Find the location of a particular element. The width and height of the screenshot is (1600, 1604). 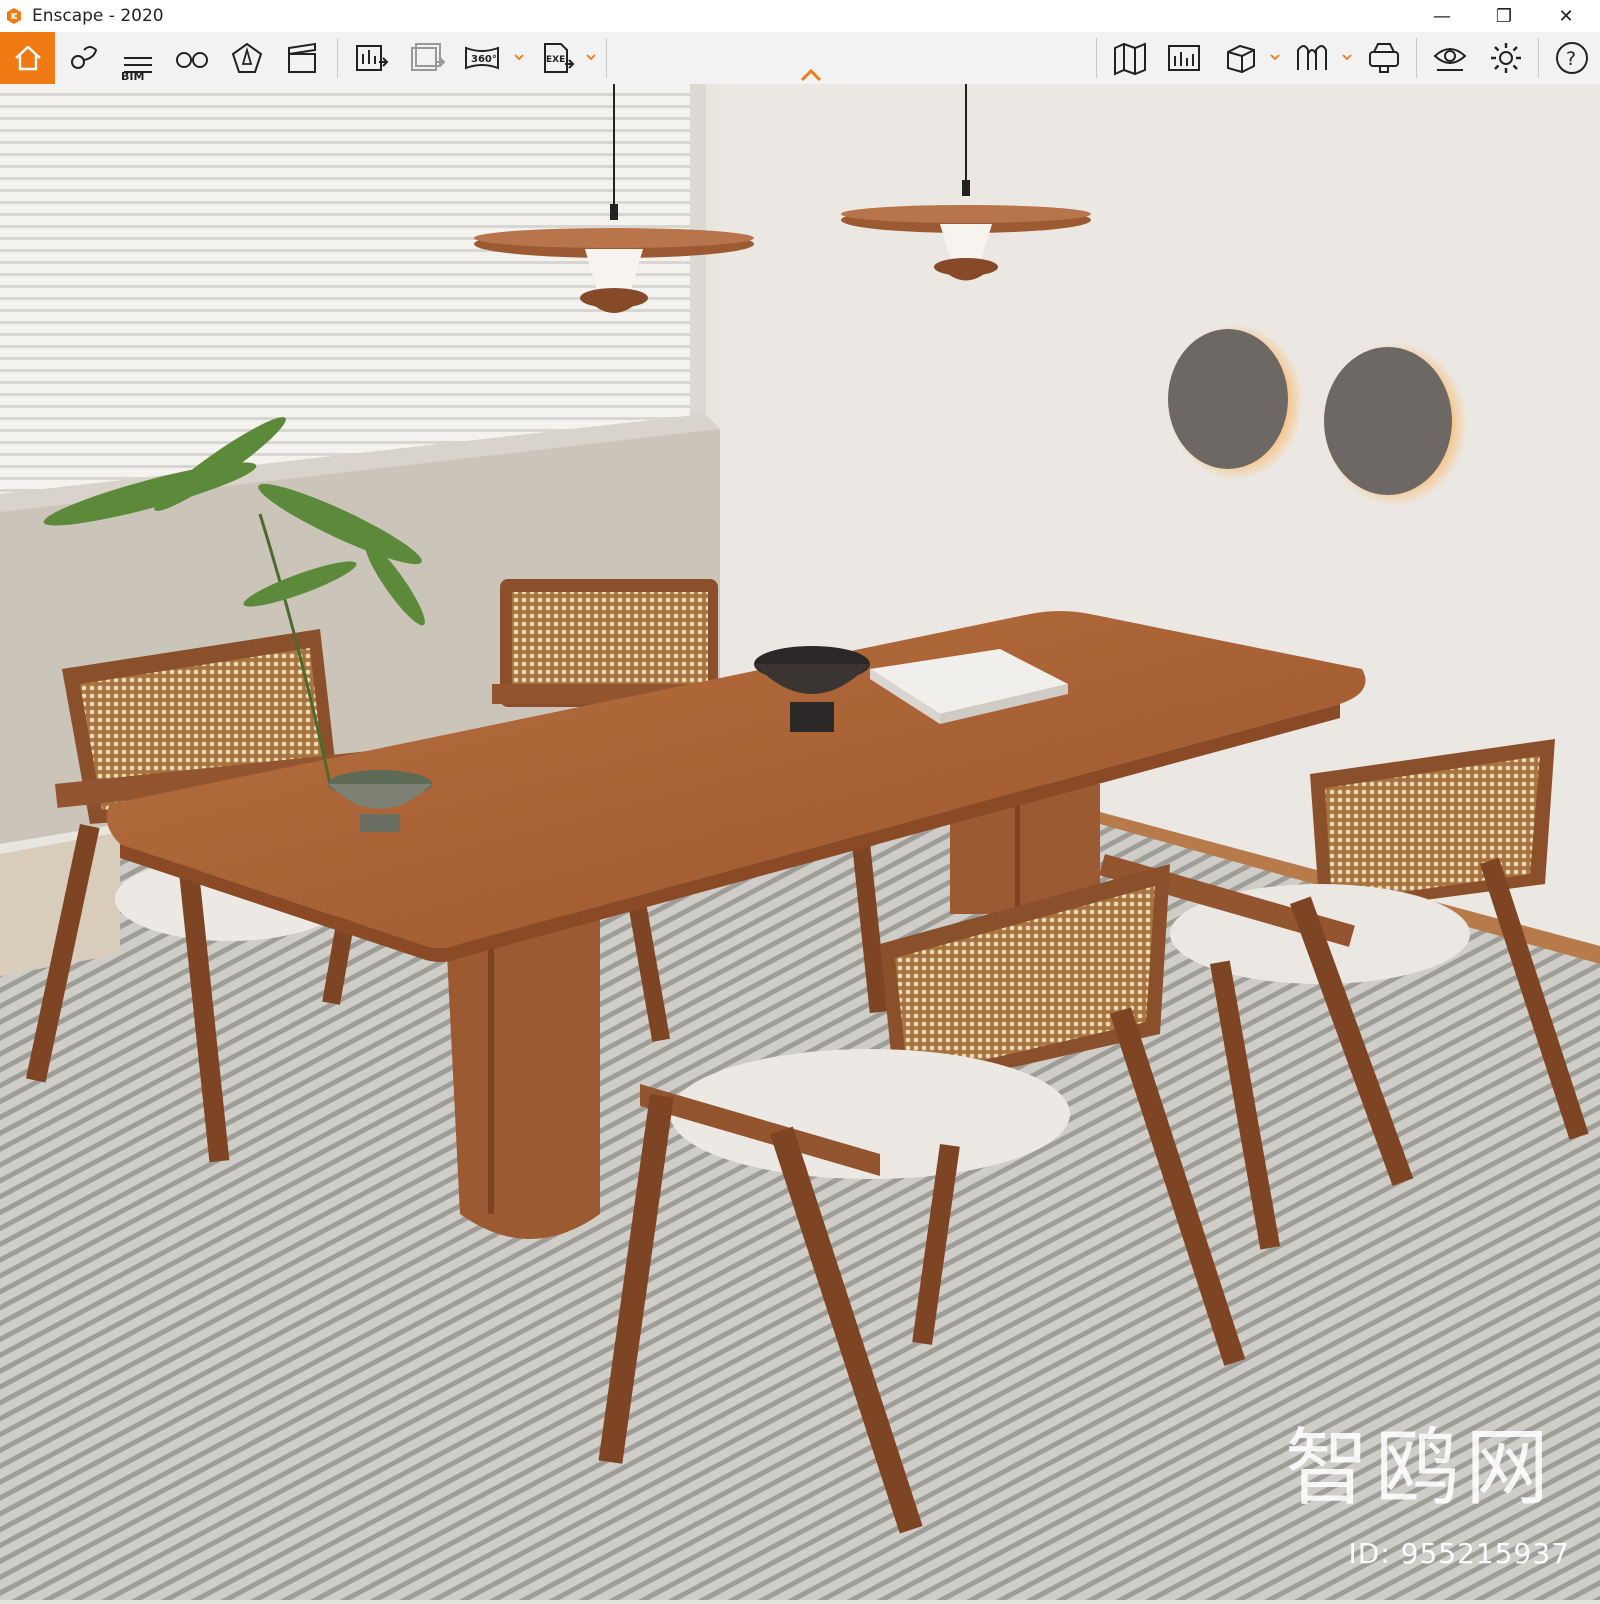

svg-text: EXE is located at coordinates (555, 60).